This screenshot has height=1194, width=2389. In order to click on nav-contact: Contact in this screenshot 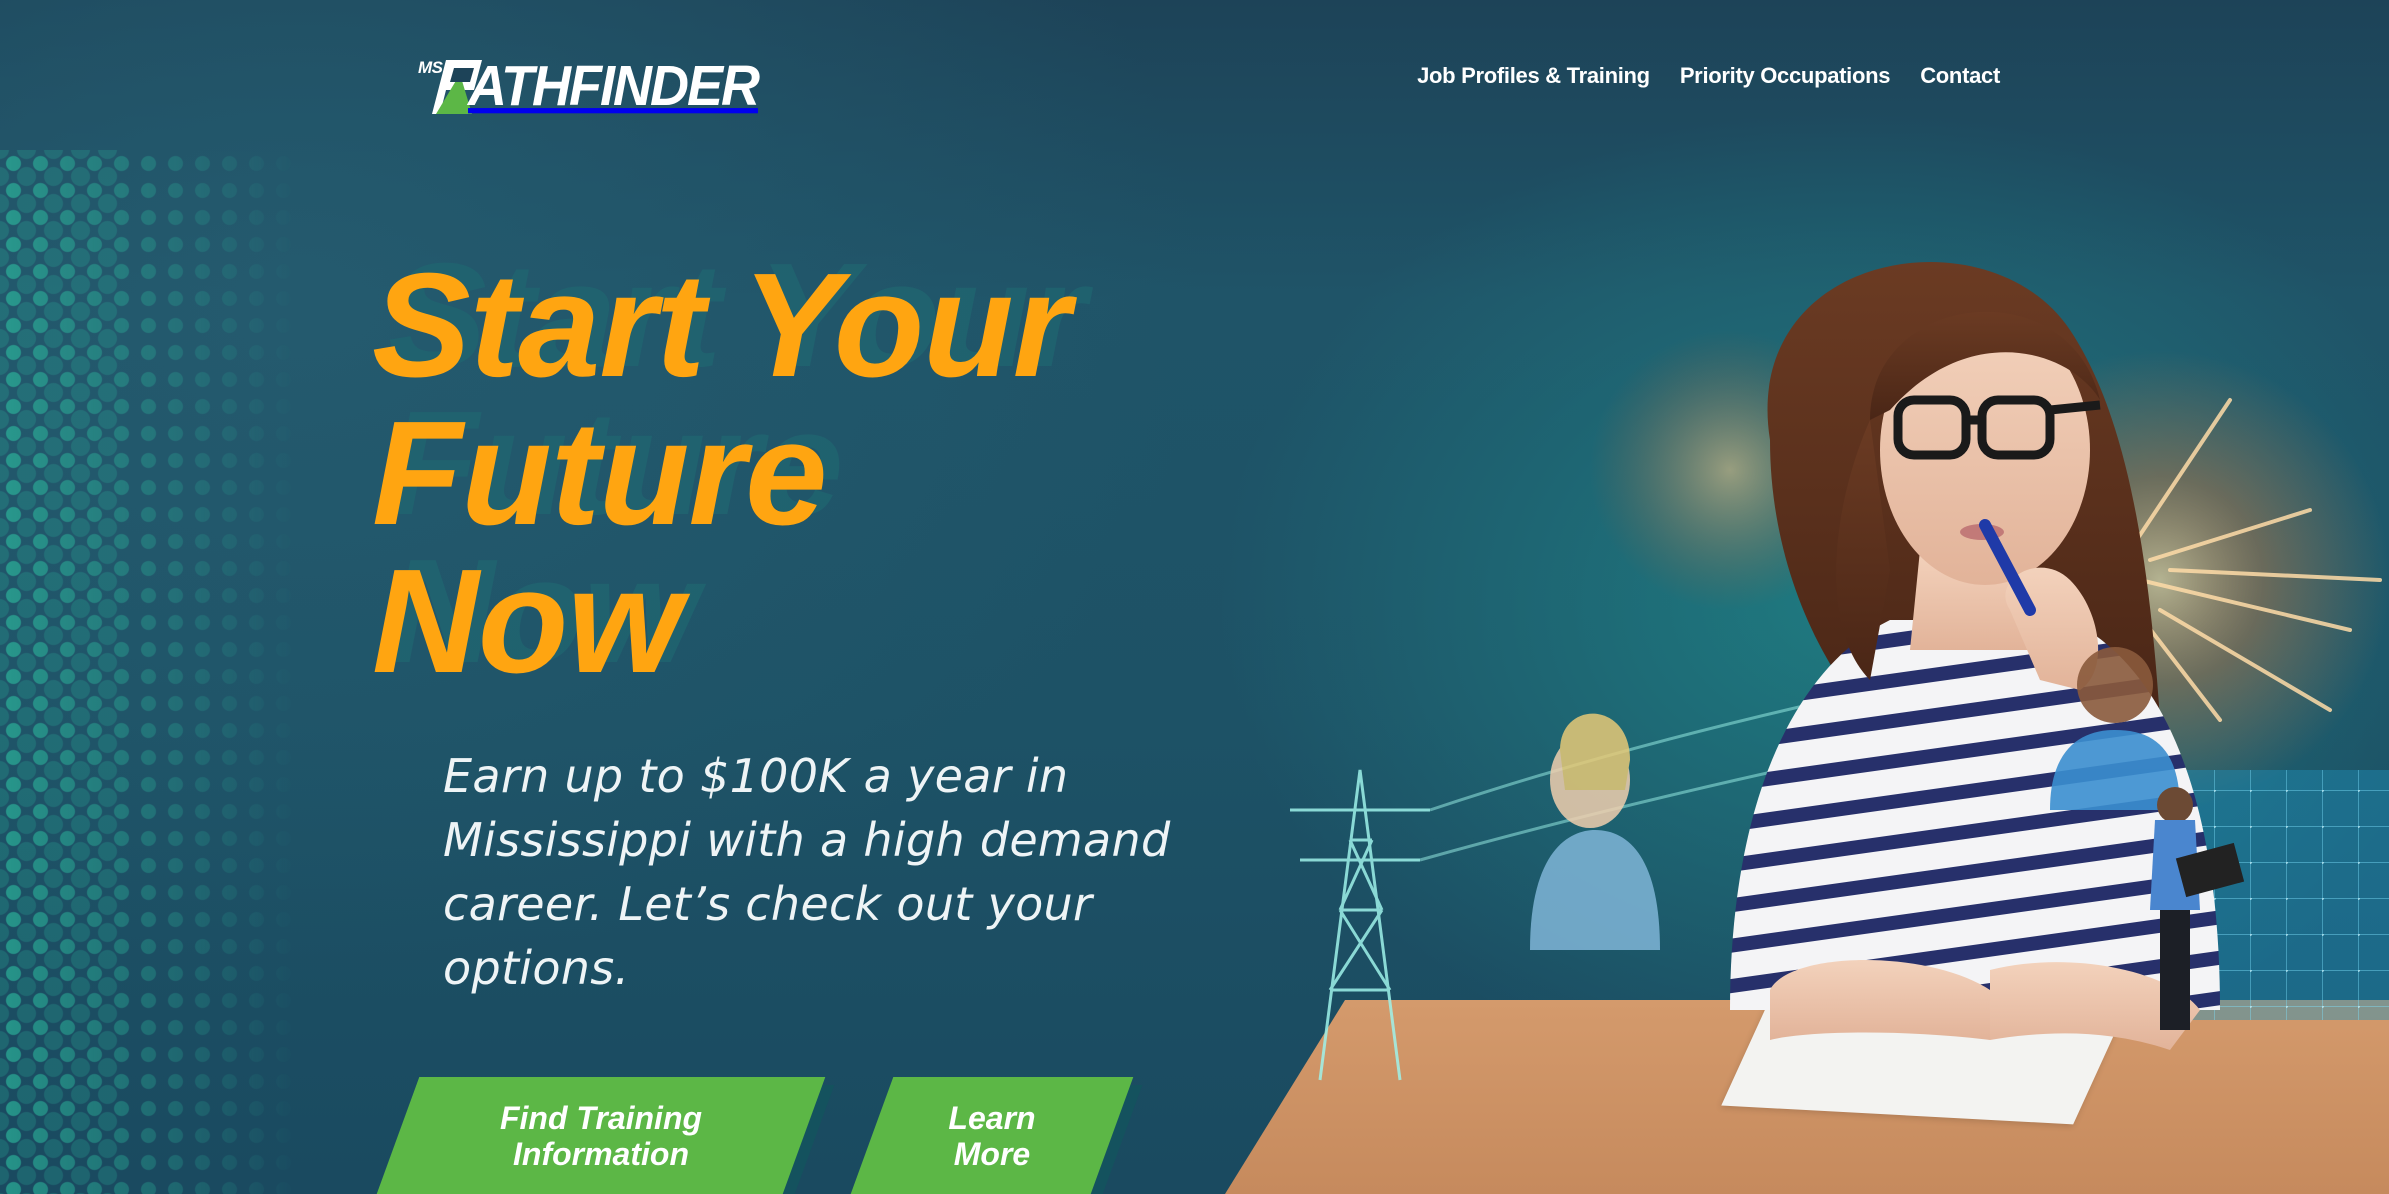, I will do `click(1960, 76)`.